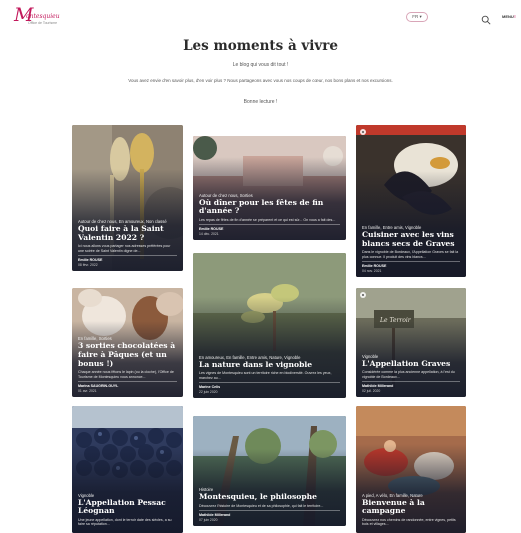  I want to click on article-title: Bienvenue à la campagne, so click(411, 507).